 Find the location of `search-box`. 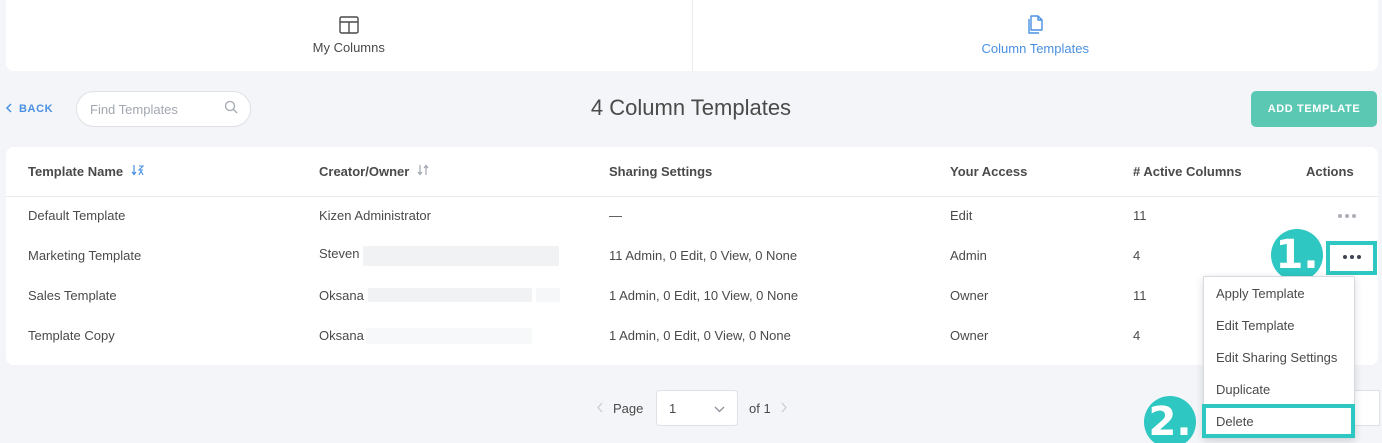

search-box is located at coordinates (163, 109).